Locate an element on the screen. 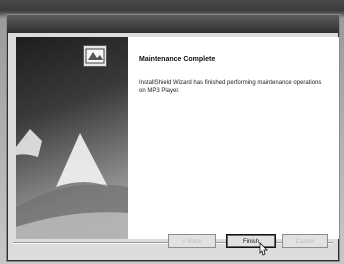 Image resolution: width=344 pixels, height=264 pixels. maintenance-complete-heading: Maintenance Complete is located at coordinates (177, 59).